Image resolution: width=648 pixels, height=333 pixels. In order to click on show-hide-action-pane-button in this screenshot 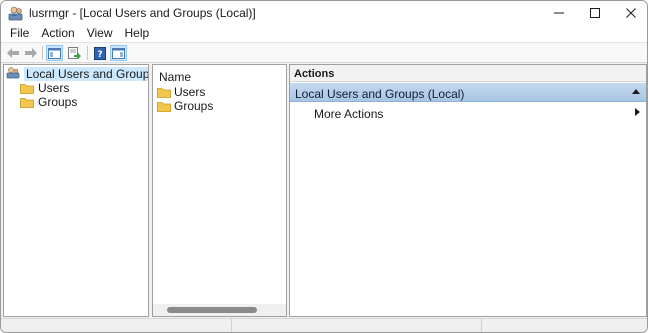, I will do `click(118, 53)`.